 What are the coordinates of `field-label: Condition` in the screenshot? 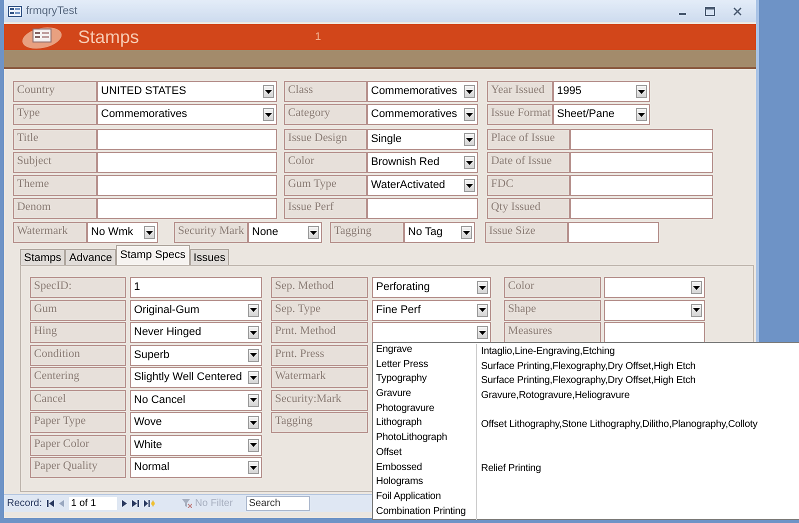 It's located at (78, 355).